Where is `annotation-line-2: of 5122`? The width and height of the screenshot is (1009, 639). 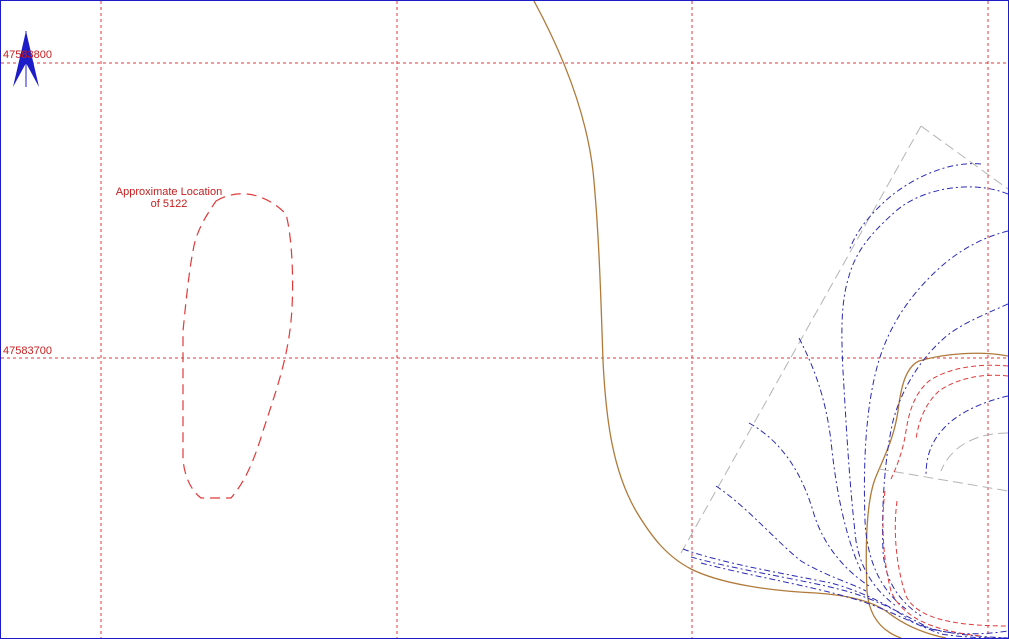
annotation-line-2: of 5122 is located at coordinates (169, 204).